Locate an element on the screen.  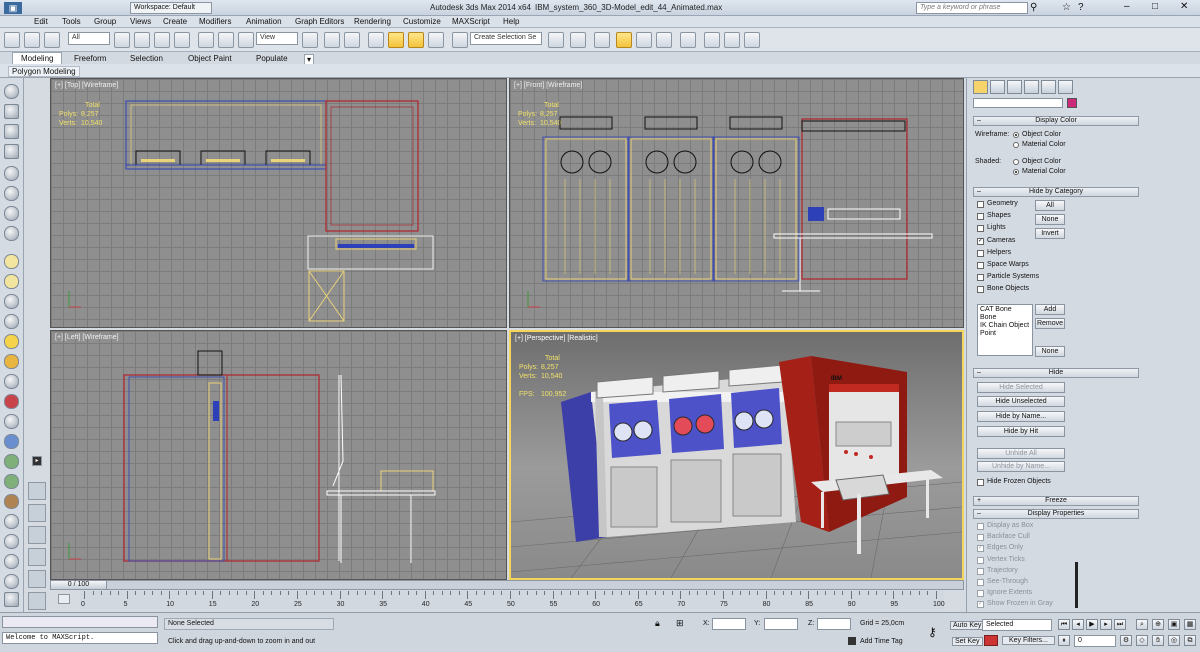
track-bar-toggle-icon is located at coordinates (64, 599).